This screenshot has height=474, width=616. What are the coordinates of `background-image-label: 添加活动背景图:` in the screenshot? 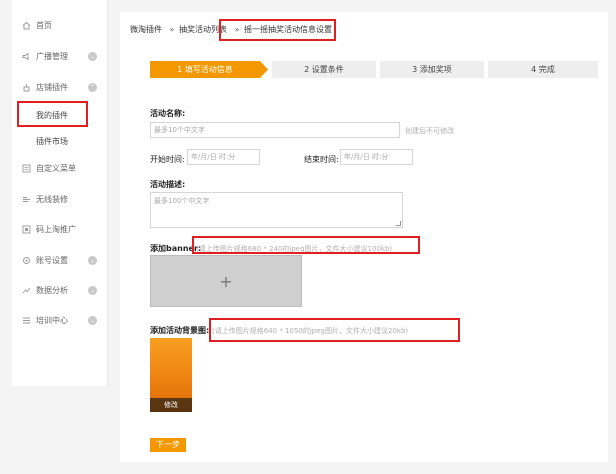 It's located at (180, 330).